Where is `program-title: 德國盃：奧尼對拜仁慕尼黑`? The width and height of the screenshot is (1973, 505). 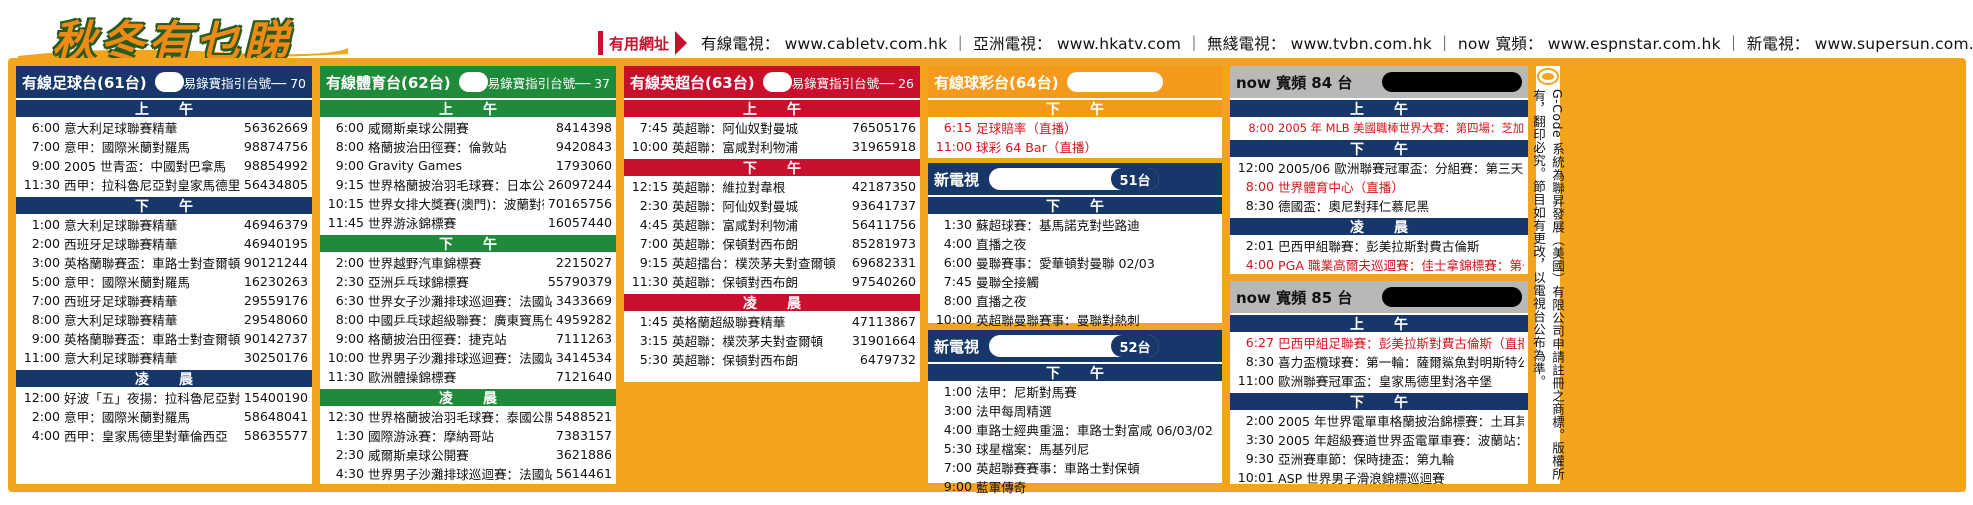 program-title: 德國盃：奧尼對拜仁慕尼黑 is located at coordinates (1354, 206).